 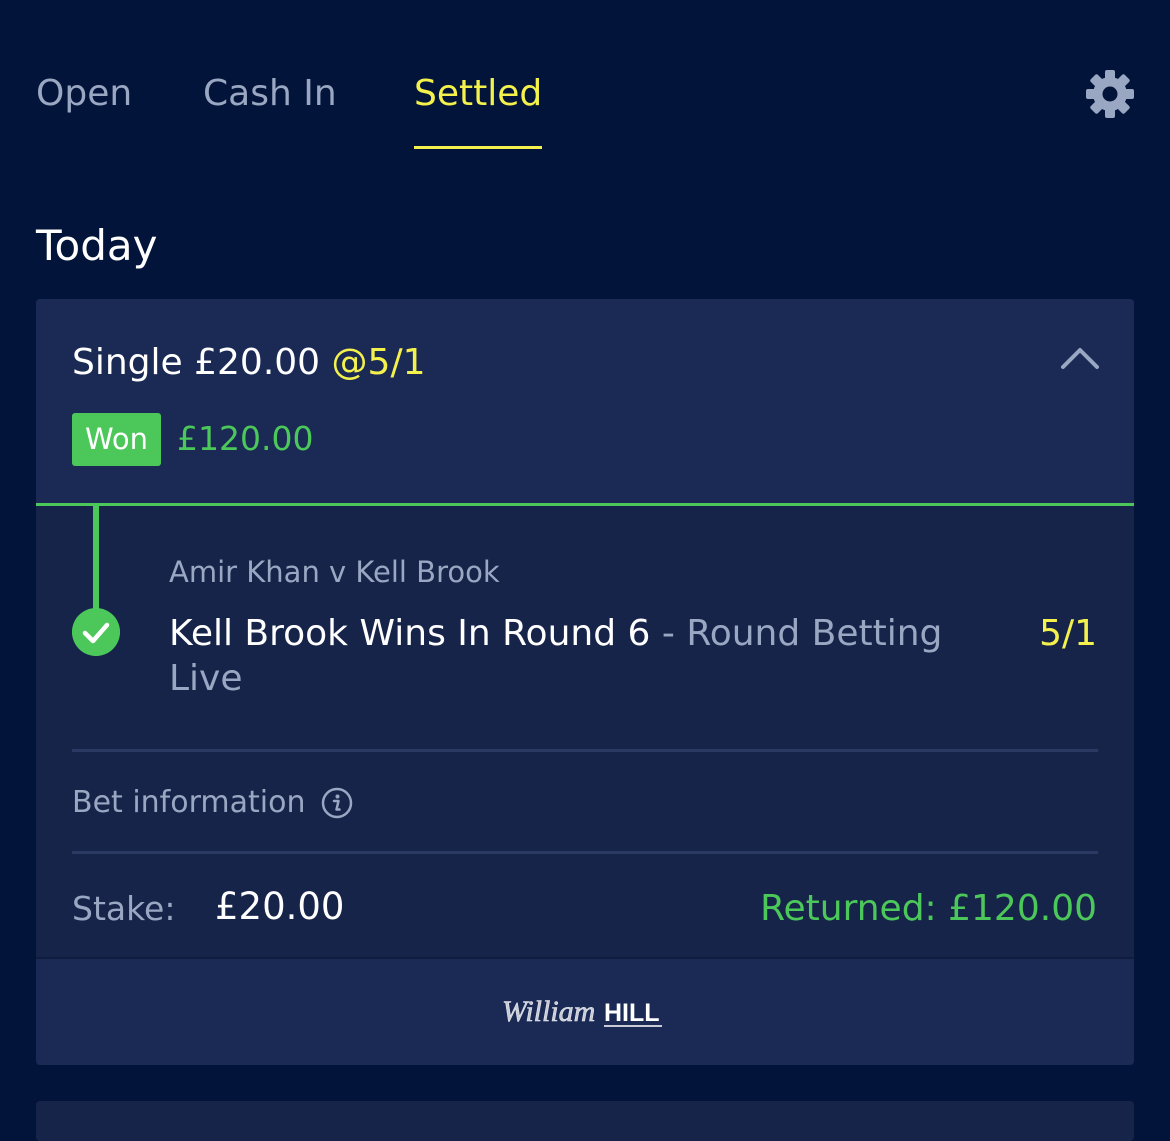 What do you see at coordinates (280, 906) in the screenshot?
I see `stake-value: £20.00` at bounding box center [280, 906].